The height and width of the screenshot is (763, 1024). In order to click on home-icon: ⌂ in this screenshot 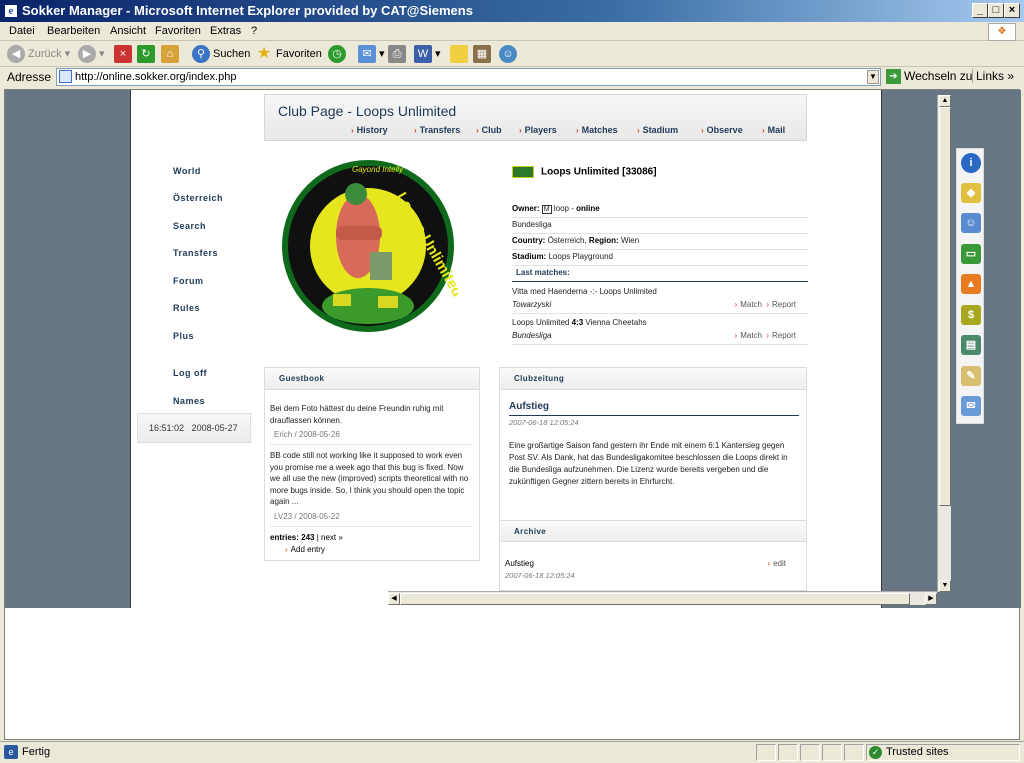, I will do `click(170, 54)`.